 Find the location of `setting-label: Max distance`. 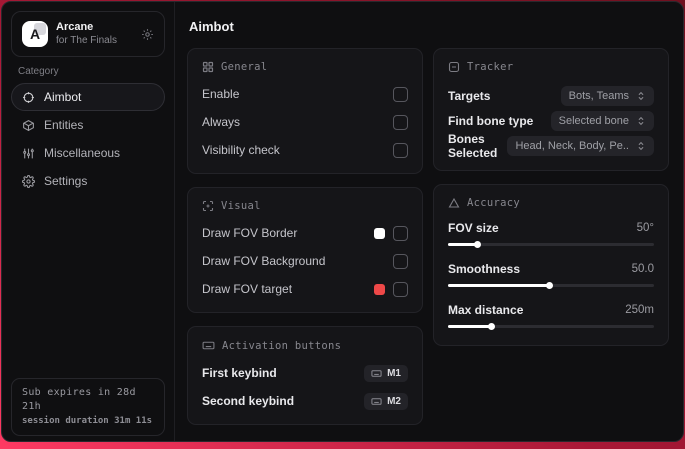

setting-label: Max distance is located at coordinates (486, 310).